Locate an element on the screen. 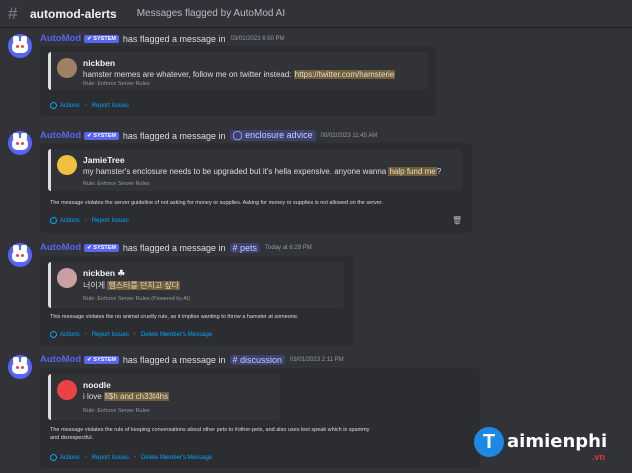  trash-icon: 🗑 is located at coordinates (457, 220).